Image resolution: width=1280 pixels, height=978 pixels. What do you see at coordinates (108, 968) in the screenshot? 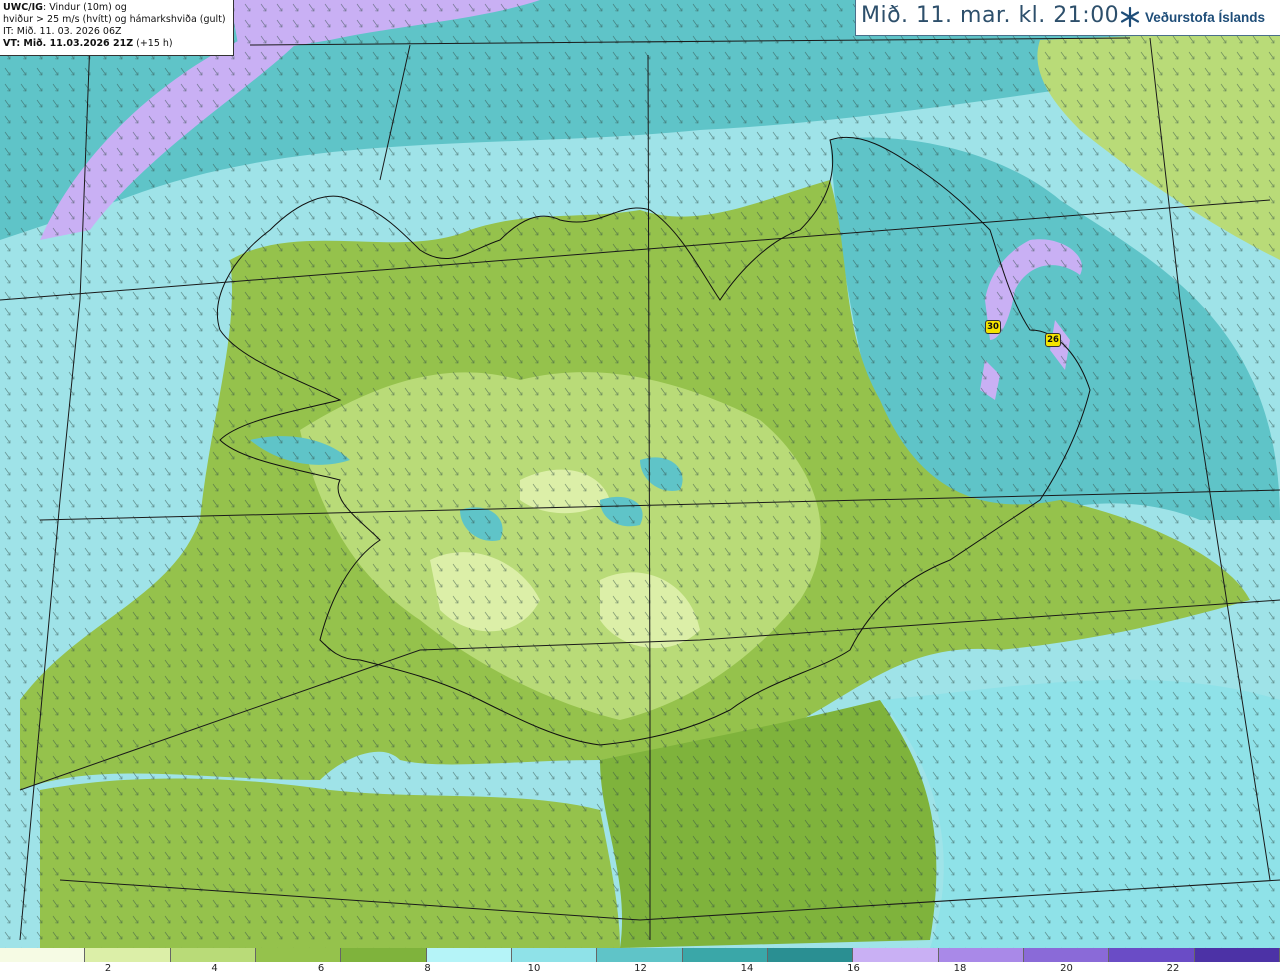
I see `legend-tick-label: 2` at bounding box center [108, 968].